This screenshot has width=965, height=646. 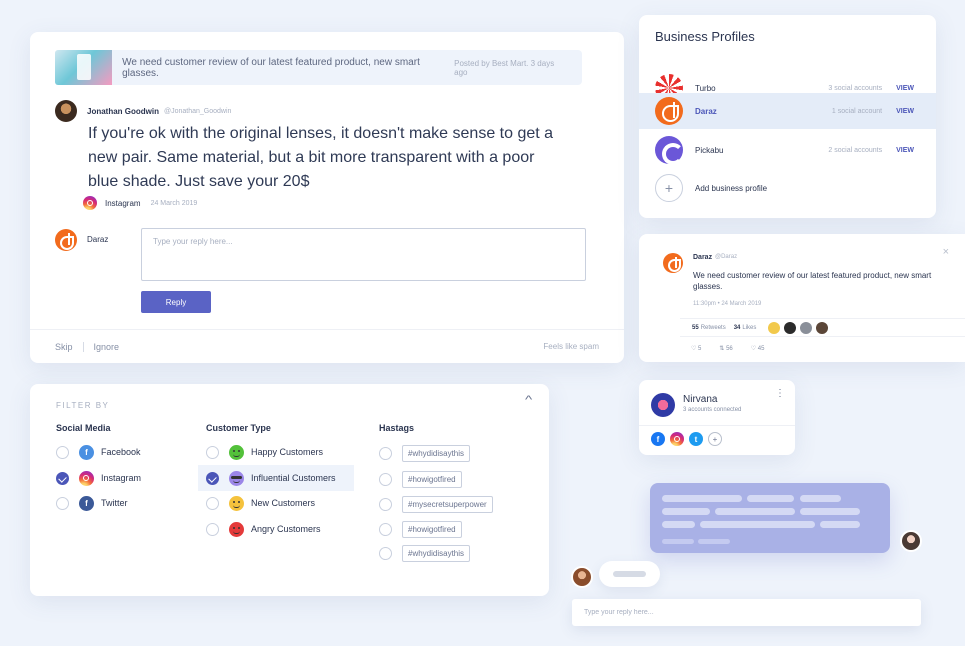 I want to click on filter-option-happy: Happy Customers, so click(x=264, y=452).